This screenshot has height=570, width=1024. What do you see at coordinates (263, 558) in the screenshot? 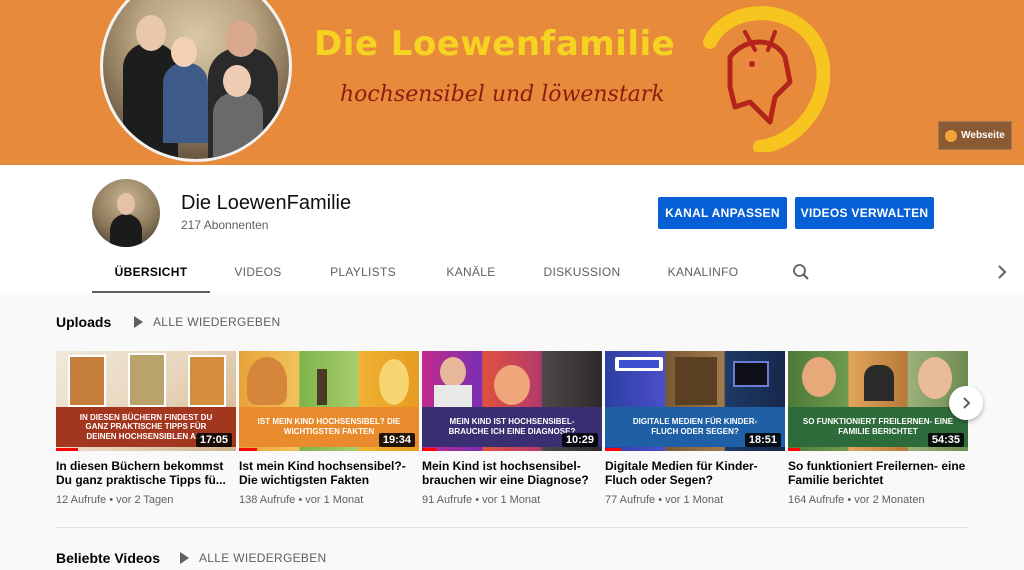
I see `popular-play-all-label: ALLE WIEDERGEBEN` at bounding box center [263, 558].